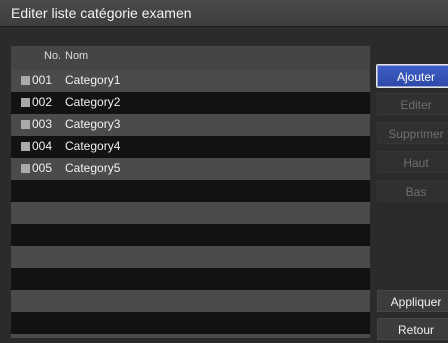 The image size is (448, 343). What do you see at coordinates (190, 103) in the screenshot?
I see `table-row: 002 Category2` at bounding box center [190, 103].